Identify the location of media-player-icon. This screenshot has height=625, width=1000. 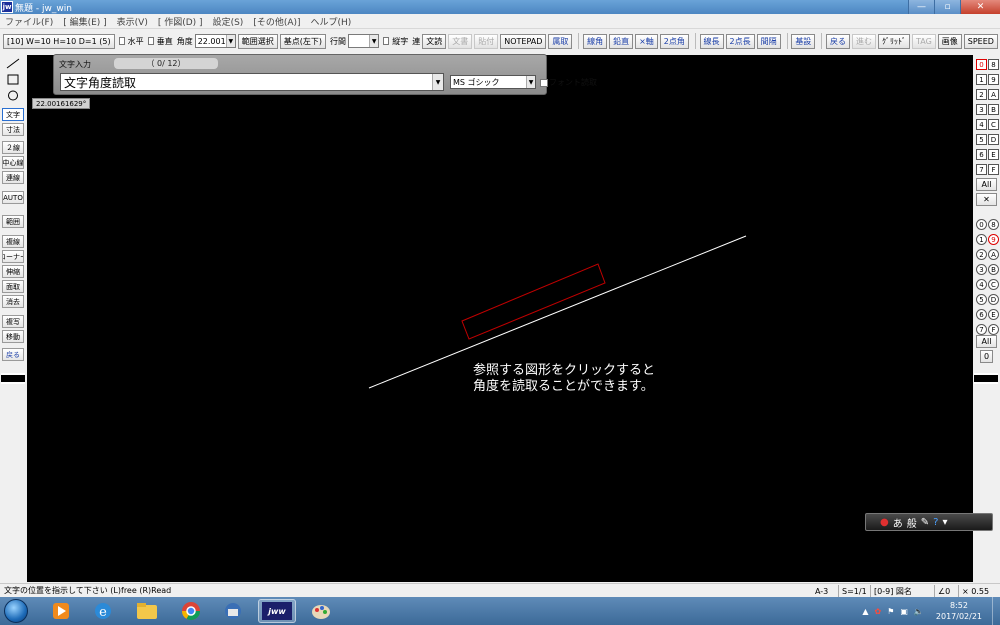
(61, 611).